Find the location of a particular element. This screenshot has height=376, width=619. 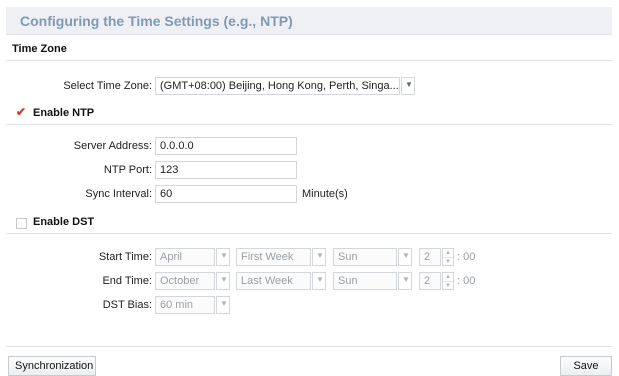

dst-checkbox is located at coordinates (21, 223).